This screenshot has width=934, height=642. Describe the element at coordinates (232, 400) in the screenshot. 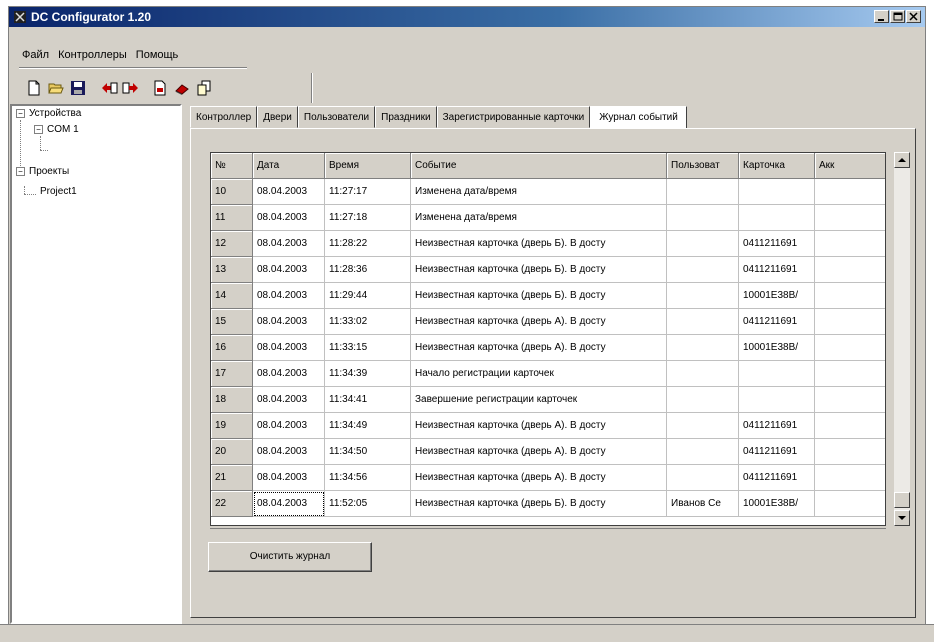

I see `cell-col-number: 18` at that location.